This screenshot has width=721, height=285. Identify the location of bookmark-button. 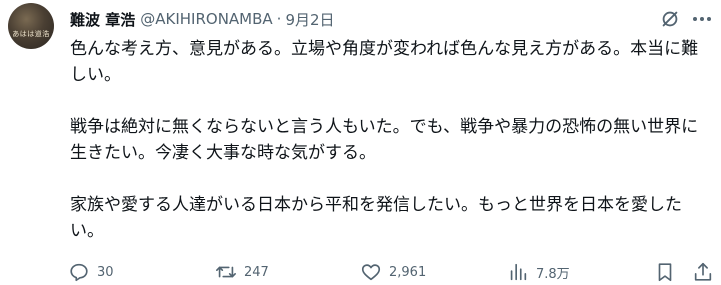
(665, 271).